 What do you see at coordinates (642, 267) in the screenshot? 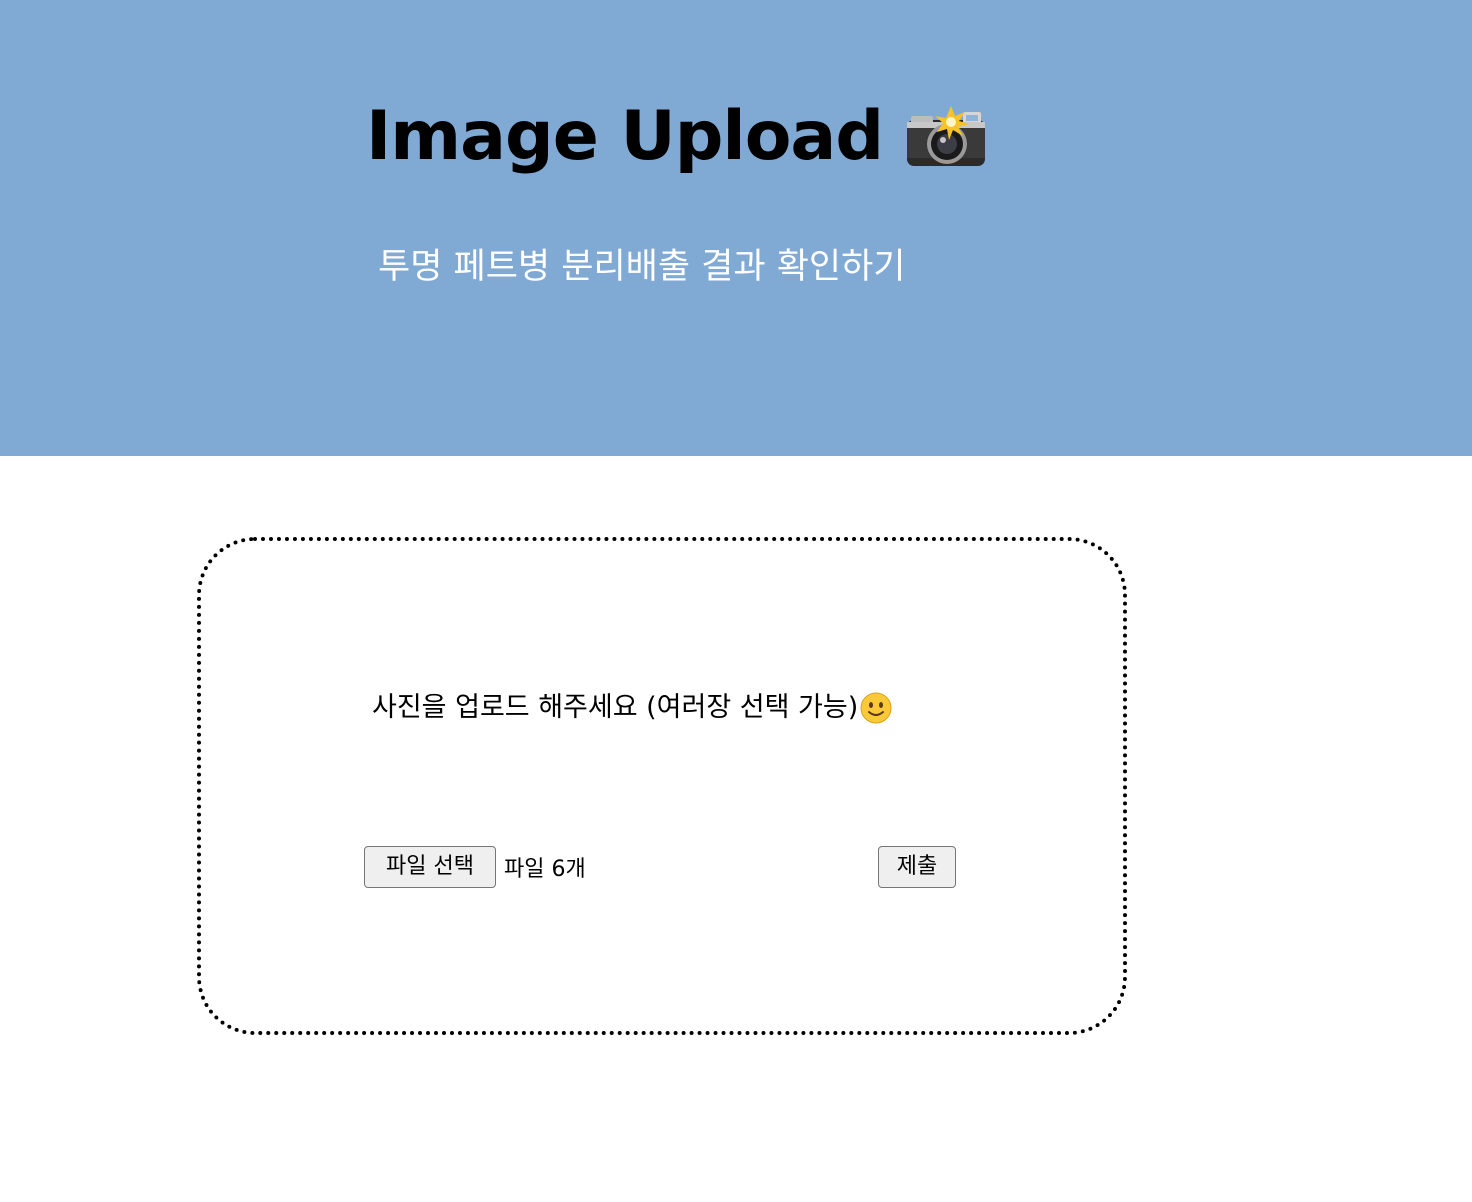
I see `page-subtitle: 투명 페트병 분리배출 결과 확인하기` at bounding box center [642, 267].